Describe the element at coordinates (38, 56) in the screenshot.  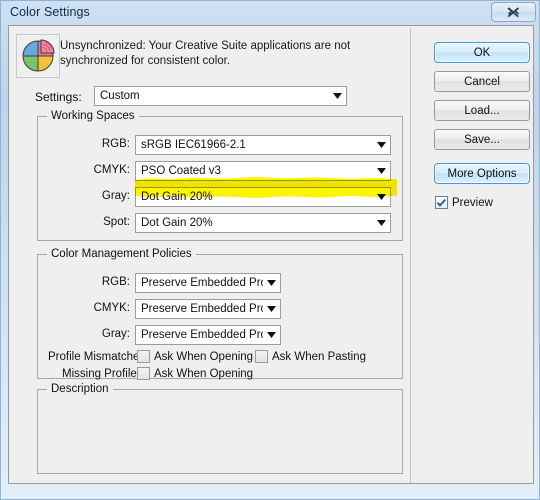
I see `color-wheel-icon` at that location.